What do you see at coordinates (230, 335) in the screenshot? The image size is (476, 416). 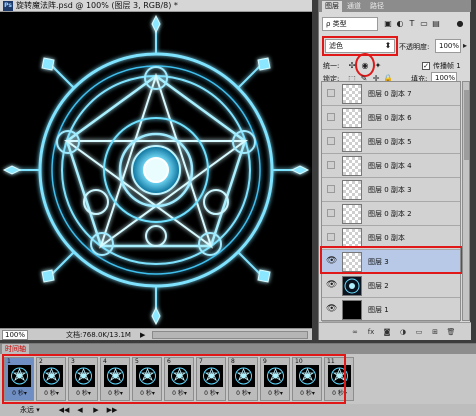 I see `horizontal-scrollbar` at bounding box center [230, 335].